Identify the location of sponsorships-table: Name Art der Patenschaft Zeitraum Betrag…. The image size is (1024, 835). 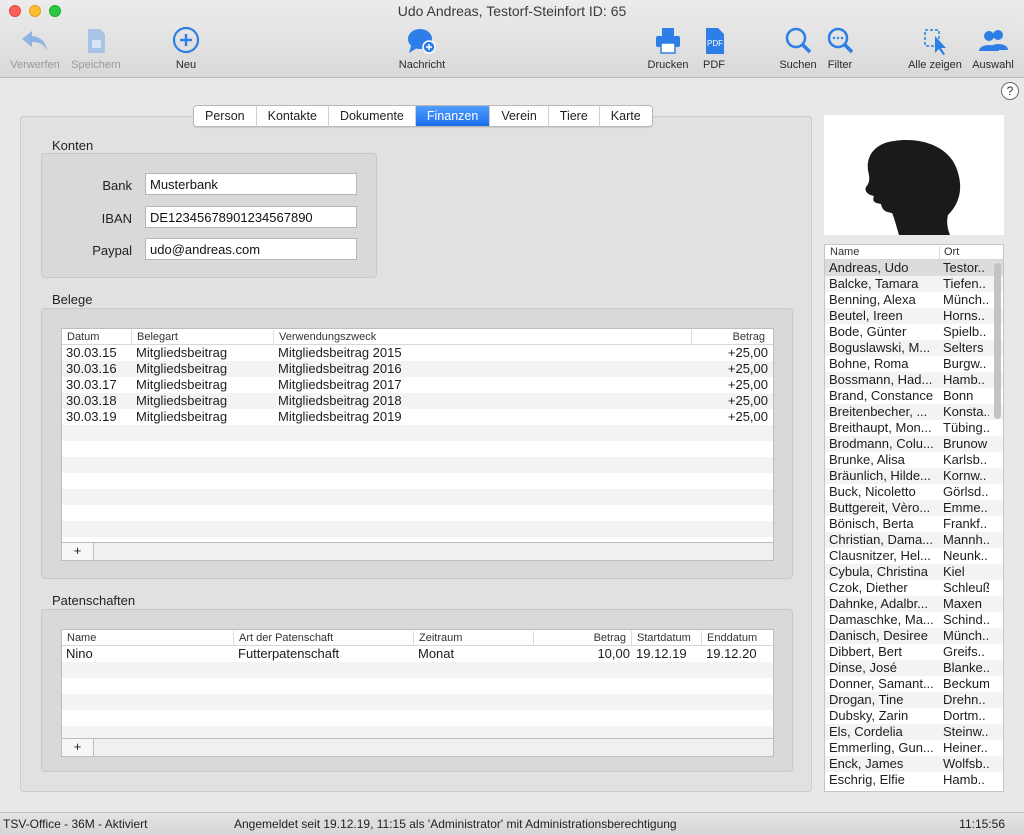
(417, 693).